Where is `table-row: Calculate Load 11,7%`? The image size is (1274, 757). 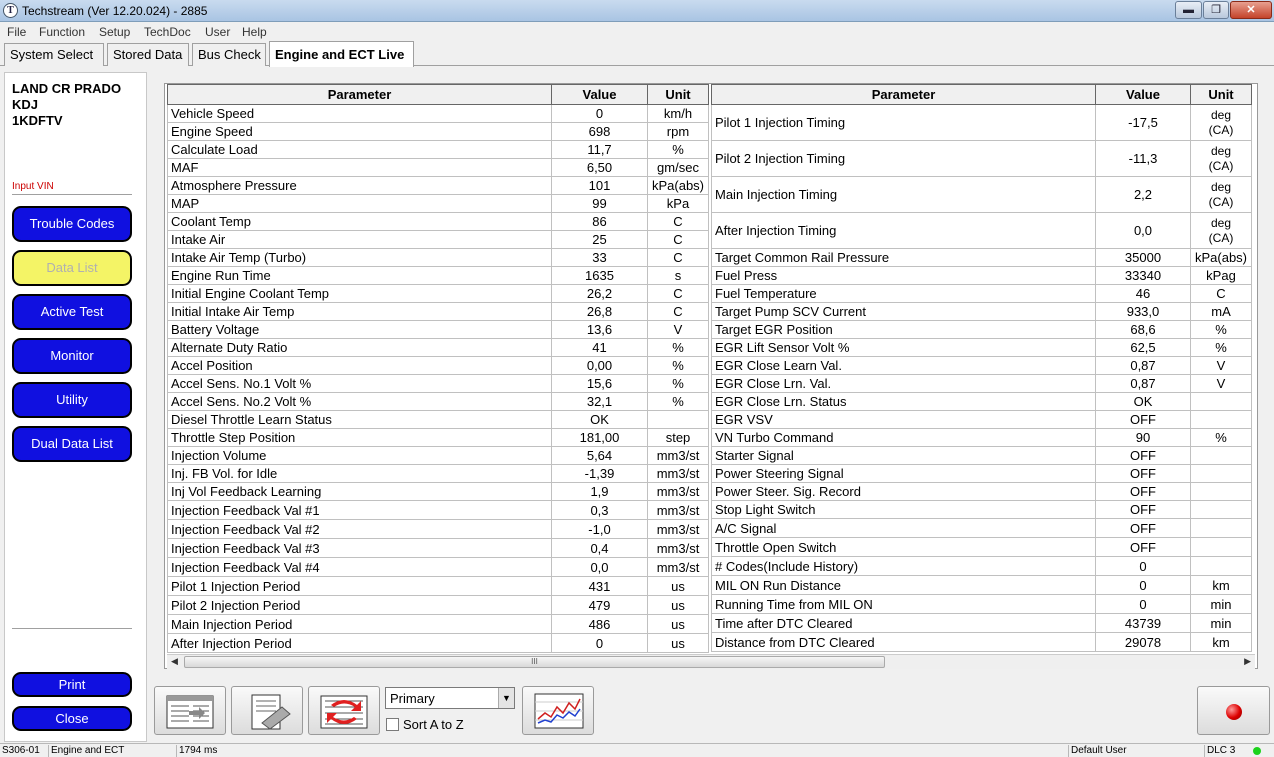
table-row: Calculate Load 11,7% is located at coordinates (438, 149).